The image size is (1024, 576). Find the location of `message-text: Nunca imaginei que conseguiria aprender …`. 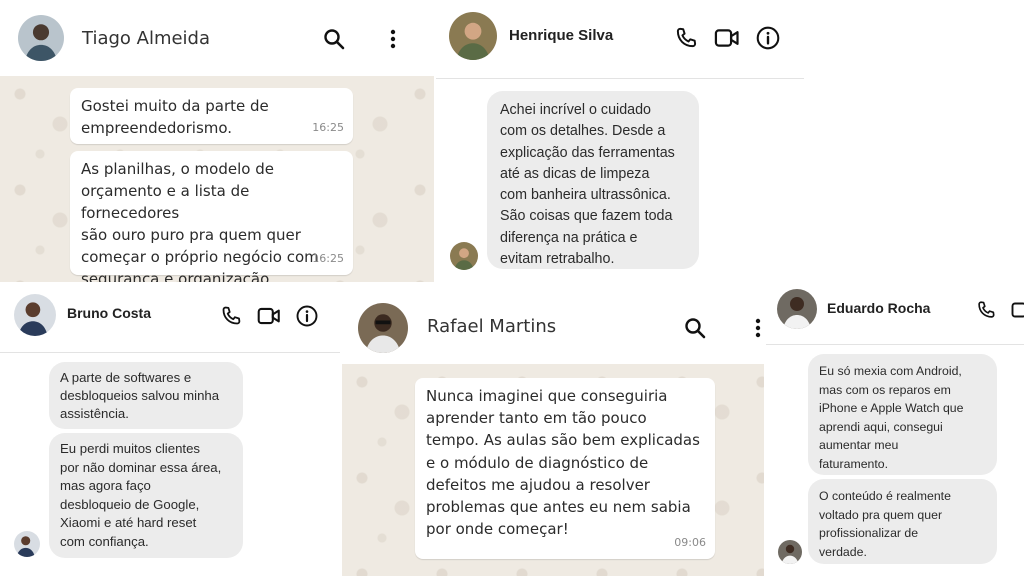

message-text: Nunca imaginei que conseguiria aprender … is located at coordinates (563, 463).